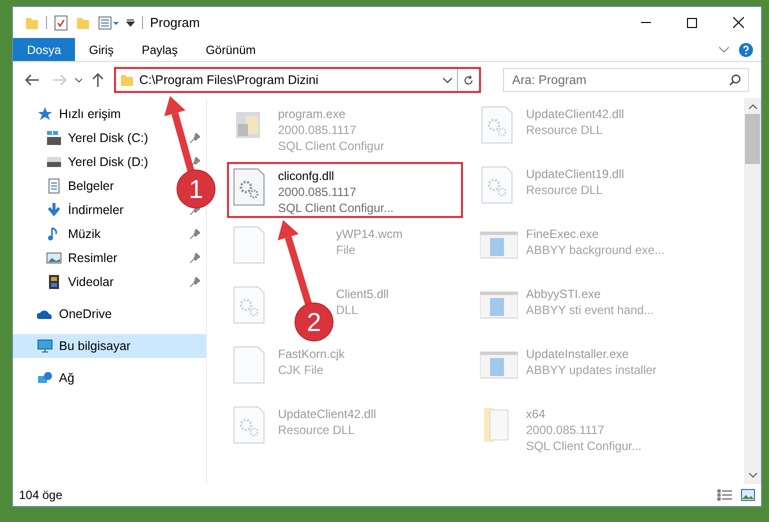  Describe the element at coordinates (45, 378) in the screenshot. I see `network-icon` at that location.